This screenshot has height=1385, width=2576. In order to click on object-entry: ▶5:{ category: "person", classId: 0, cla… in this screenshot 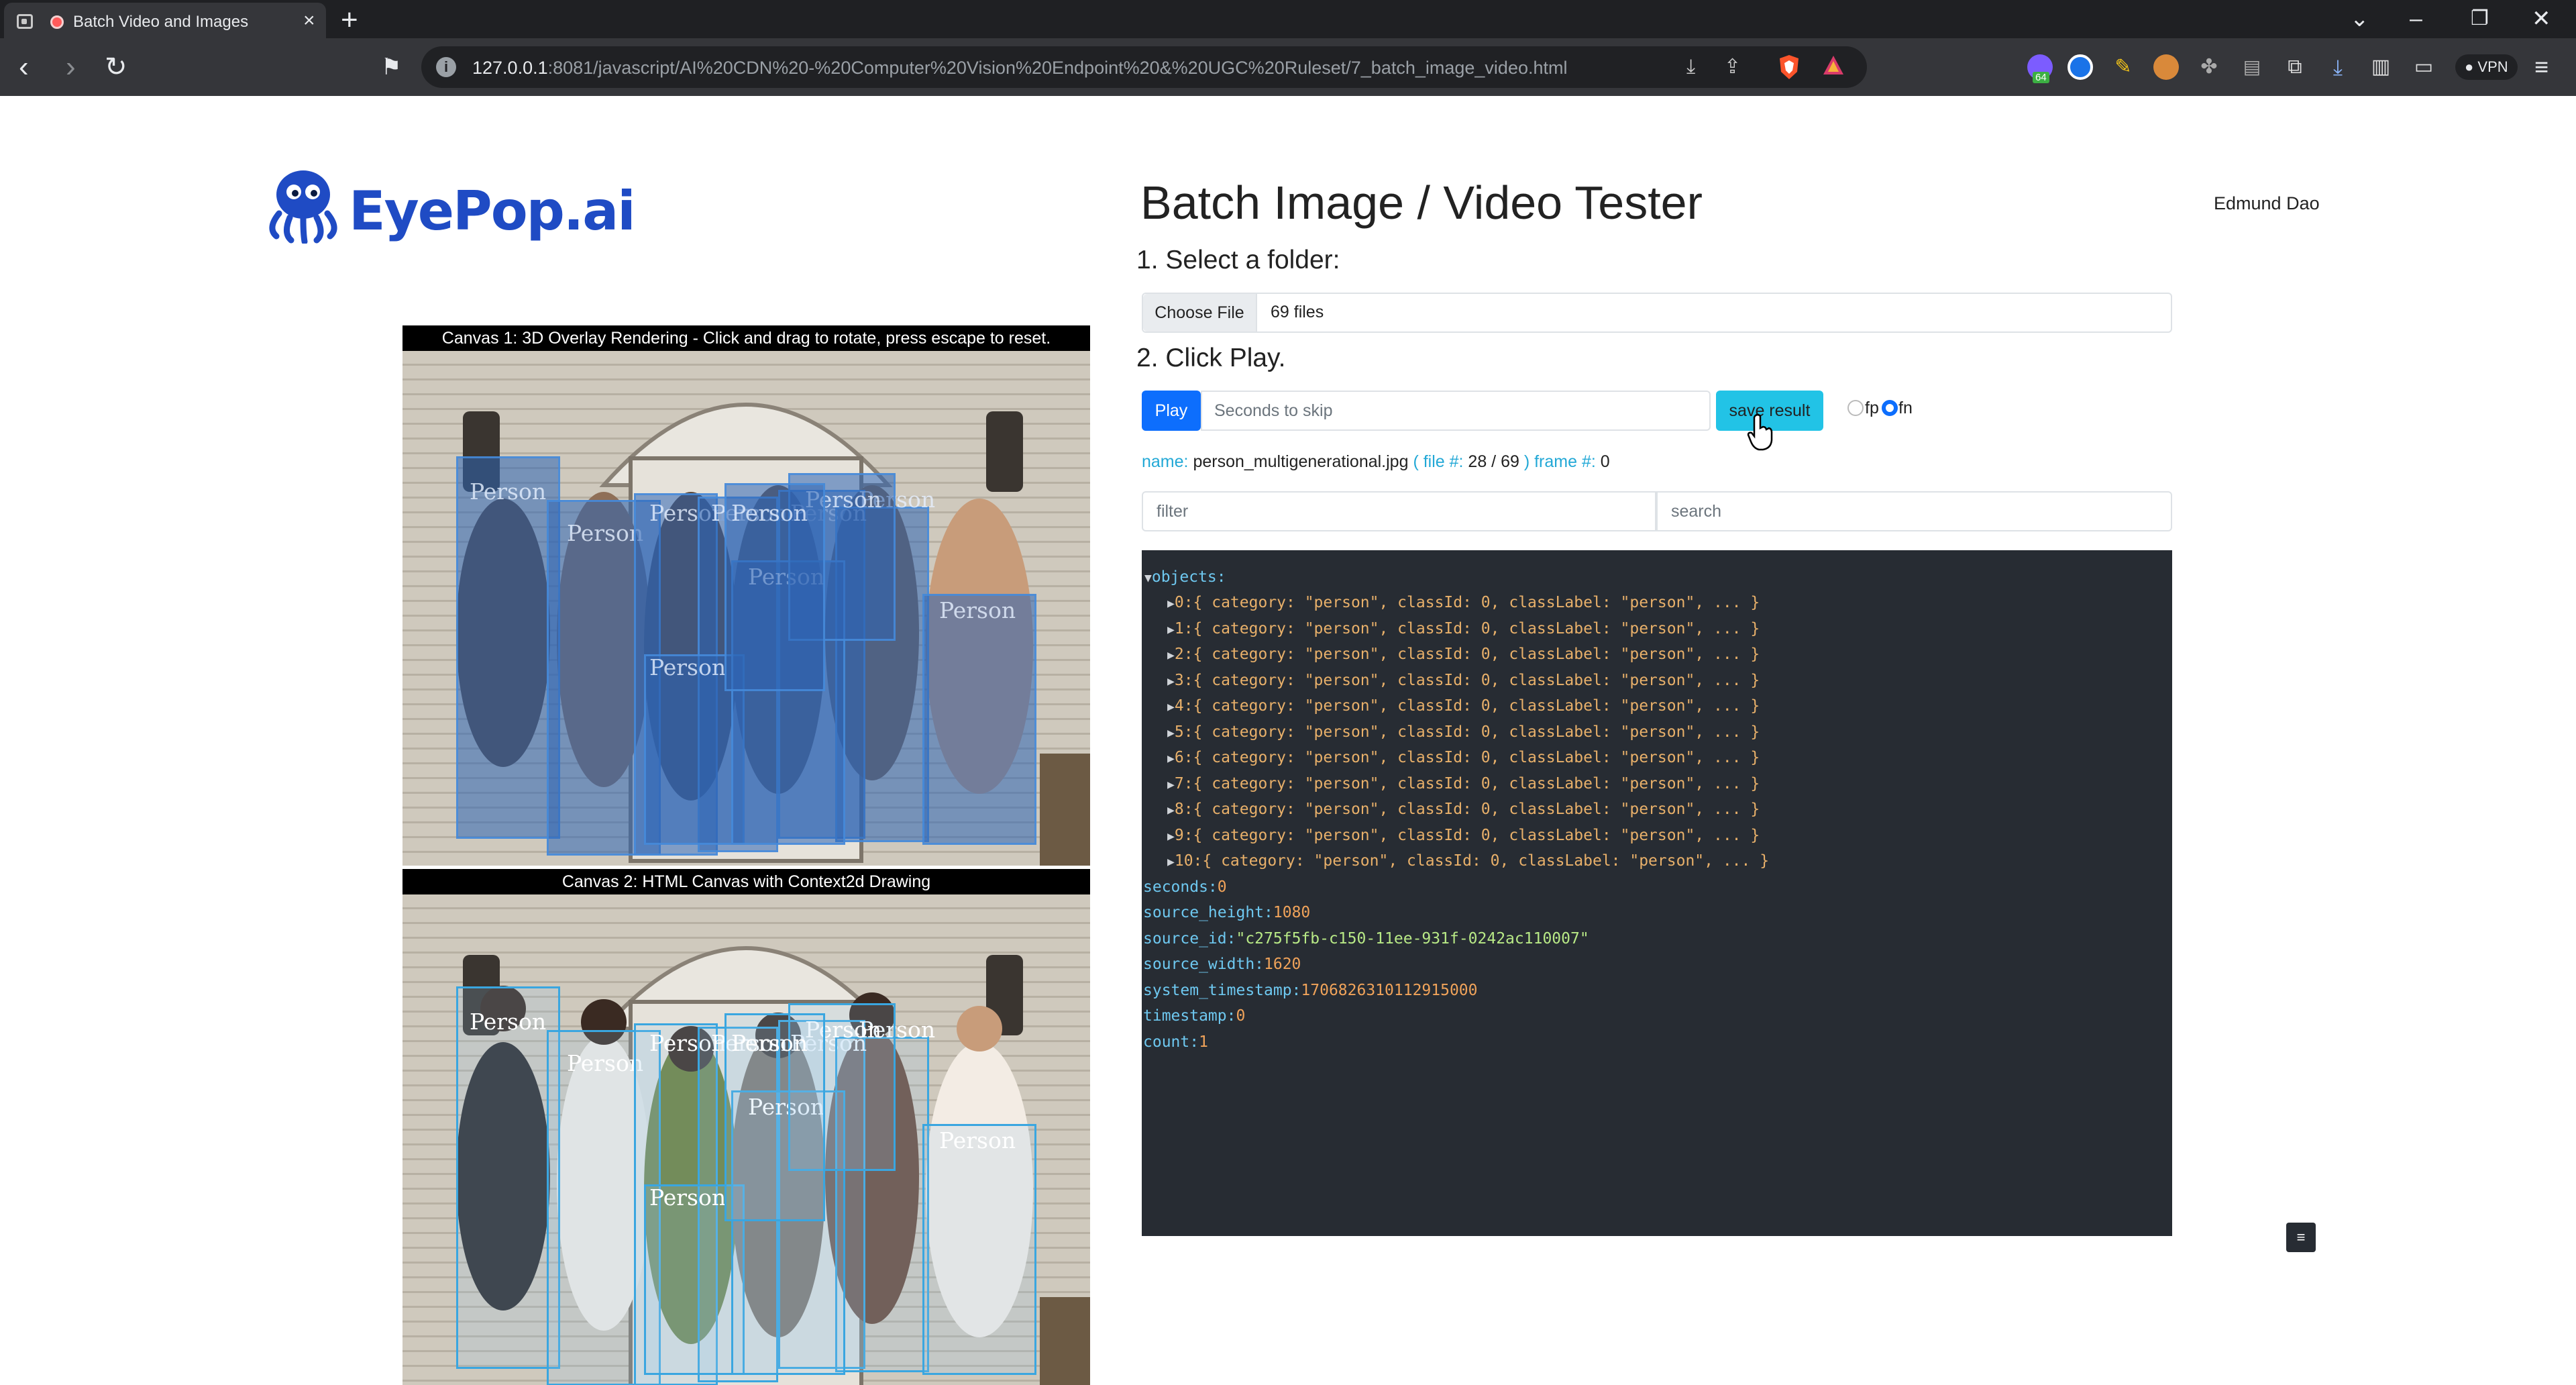, I will do `click(1463, 733)`.